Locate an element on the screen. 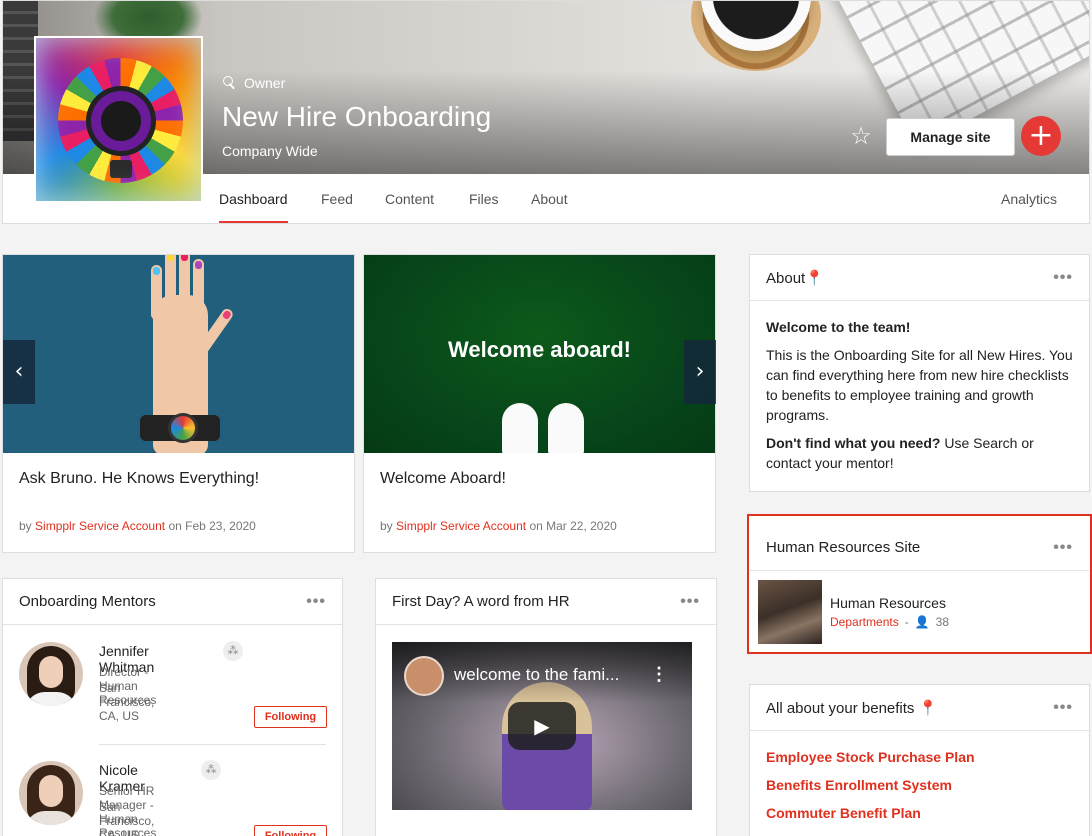  benefit-link: Commuter Benefit Plan is located at coordinates (843, 813).